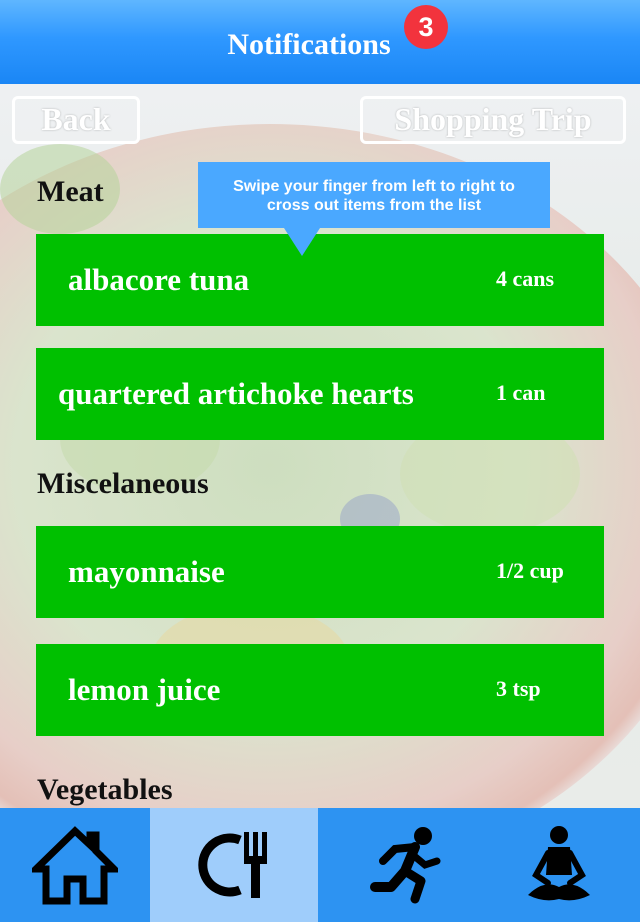 The height and width of the screenshot is (922, 640). What do you see at coordinates (159, 279) in the screenshot?
I see `item-name: albacore tuna` at bounding box center [159, 279].